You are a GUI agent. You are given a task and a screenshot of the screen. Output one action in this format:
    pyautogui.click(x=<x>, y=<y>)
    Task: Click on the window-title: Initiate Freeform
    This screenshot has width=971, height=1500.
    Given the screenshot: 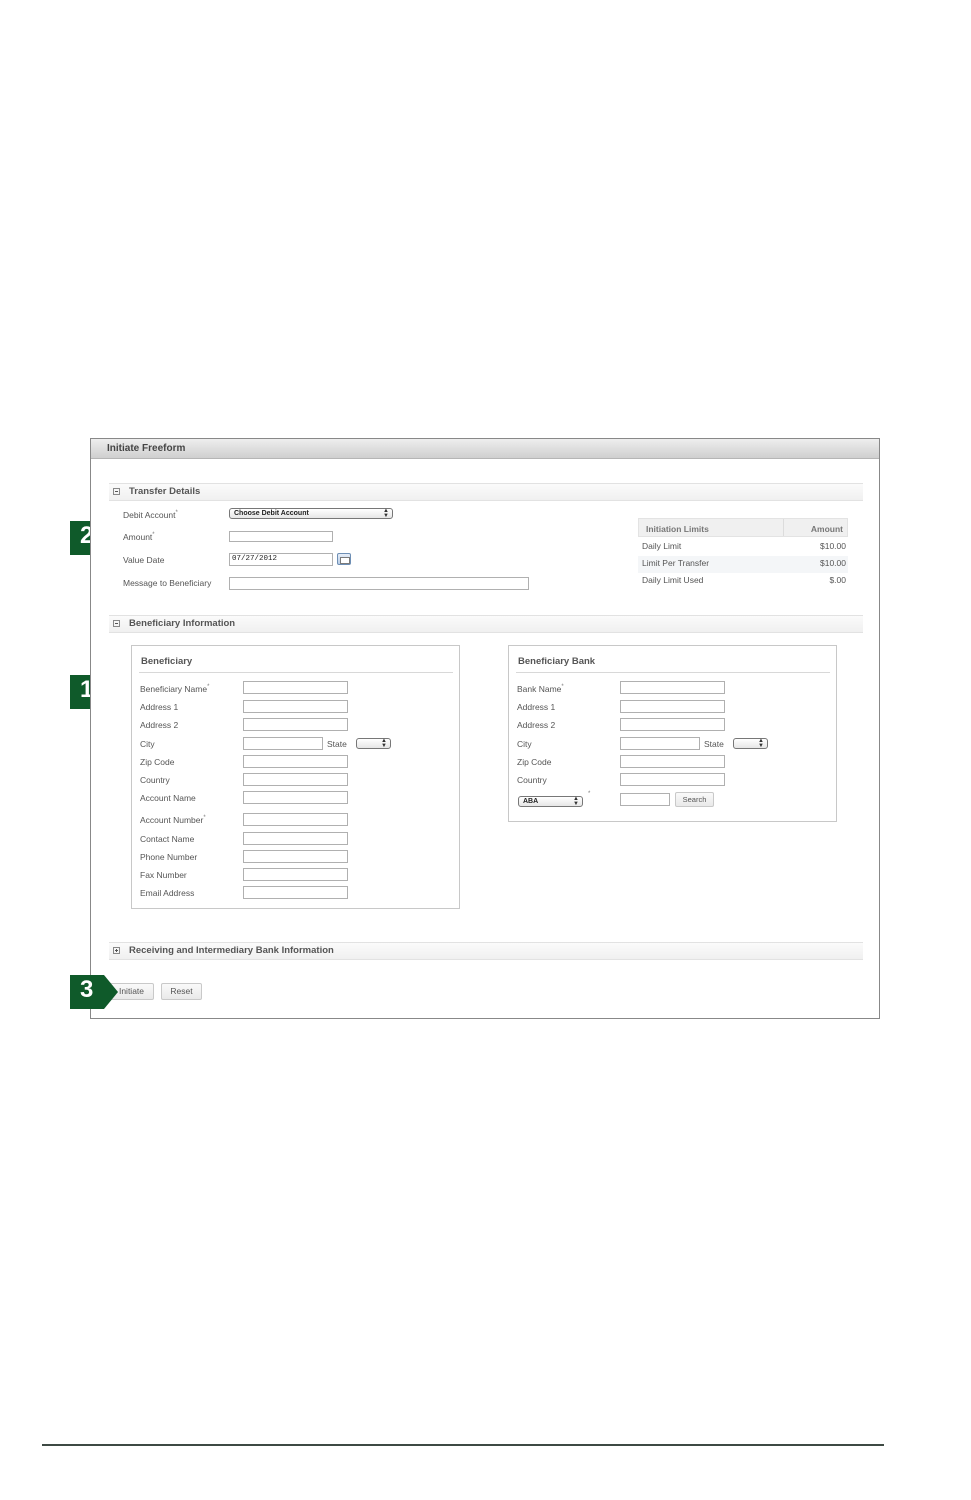 What is the action you would take?
    pyautogui.click(x=485, y=449)
    